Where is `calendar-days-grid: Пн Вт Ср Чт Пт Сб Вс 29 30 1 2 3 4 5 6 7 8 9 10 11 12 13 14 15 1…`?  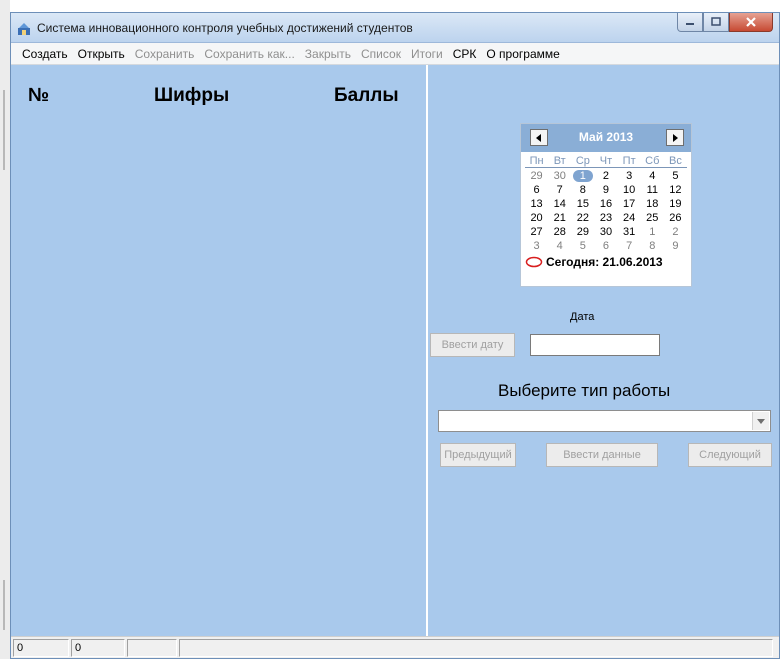
calendar-days-grid: Пн Вт Ср Чт Пт Сб Вс 29 30 1 2 3 4 5 6 7 8 9 10 11 12 13 14 15 1… is located at coordinates (606, 202).